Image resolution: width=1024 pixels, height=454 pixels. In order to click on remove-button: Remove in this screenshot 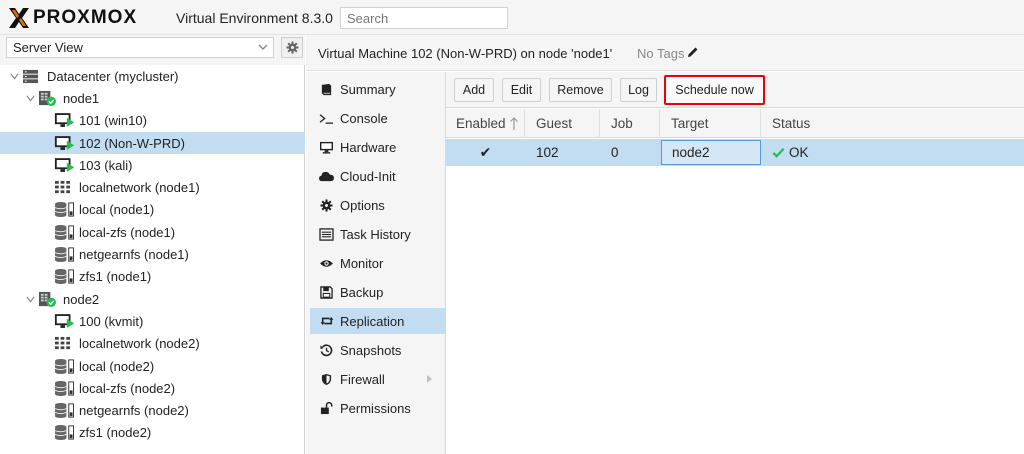, I will do `click(580, 90)`.